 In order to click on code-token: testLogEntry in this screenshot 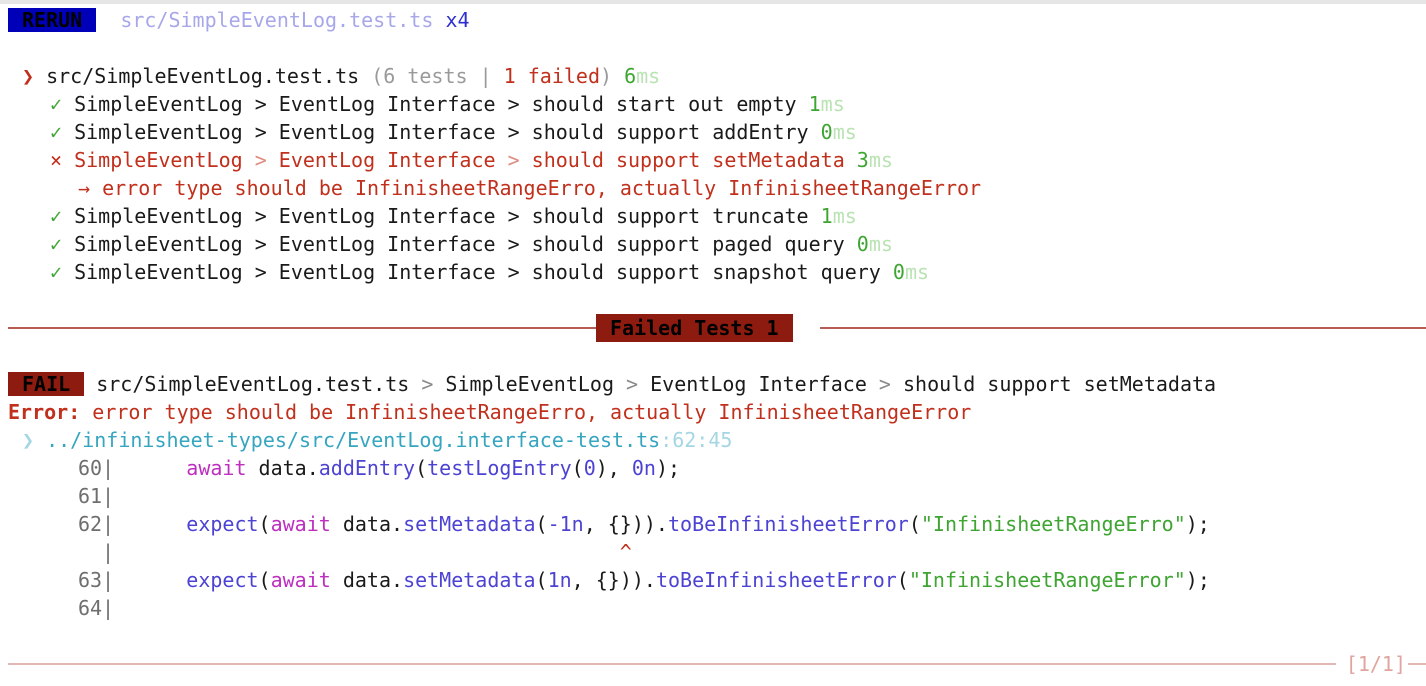, I will do `click(499, 468)`.